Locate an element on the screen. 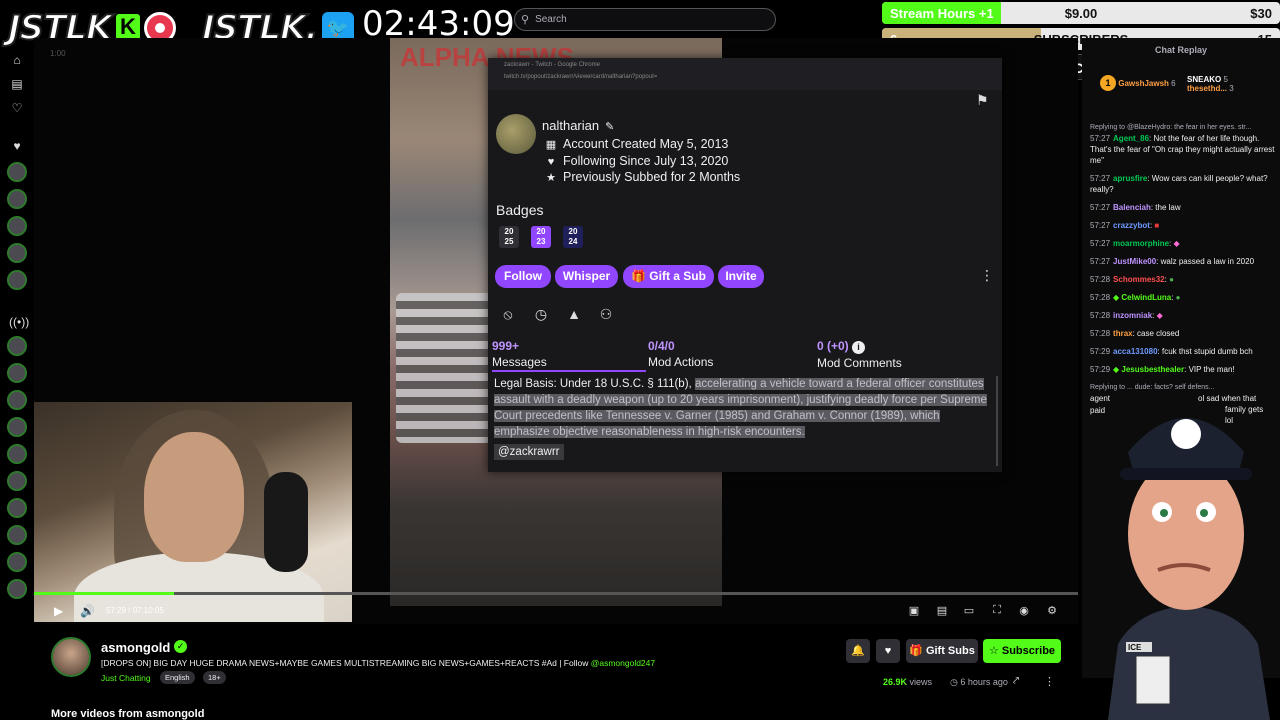 The image size is (1280, 720). chat-user: acca131080 is located at coordinates (1135, 351).